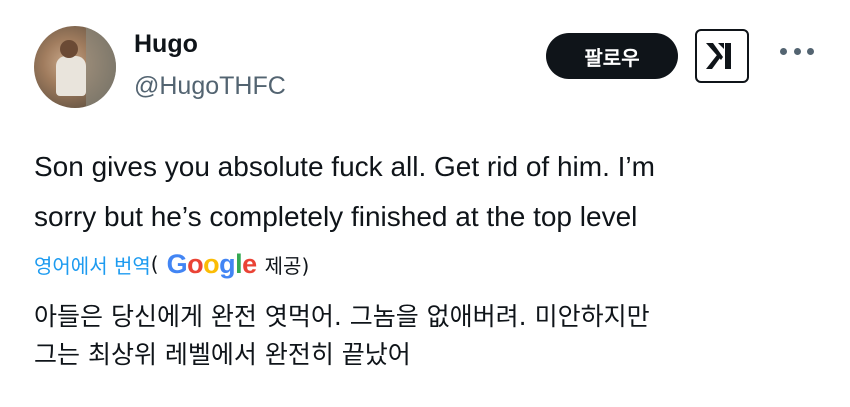  What do you see at coordinates (69, 49) in the screenshot?
I see `avatar-figure-head` at bounding box center [69, 49].